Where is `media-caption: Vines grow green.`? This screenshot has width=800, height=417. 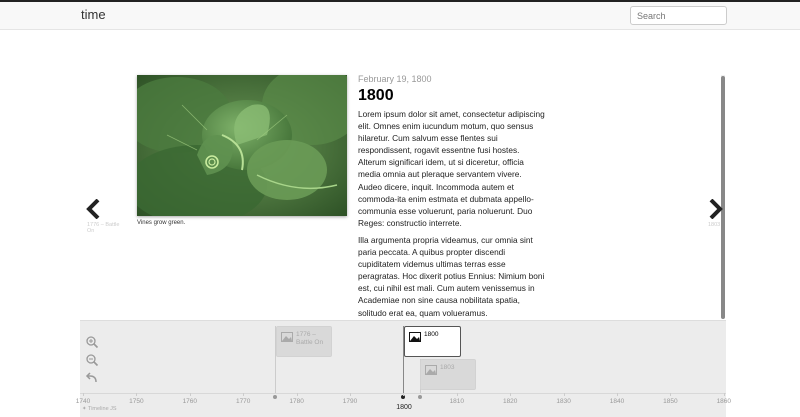
media-caption: Vines grow green. is located at coordinates (161, 223).